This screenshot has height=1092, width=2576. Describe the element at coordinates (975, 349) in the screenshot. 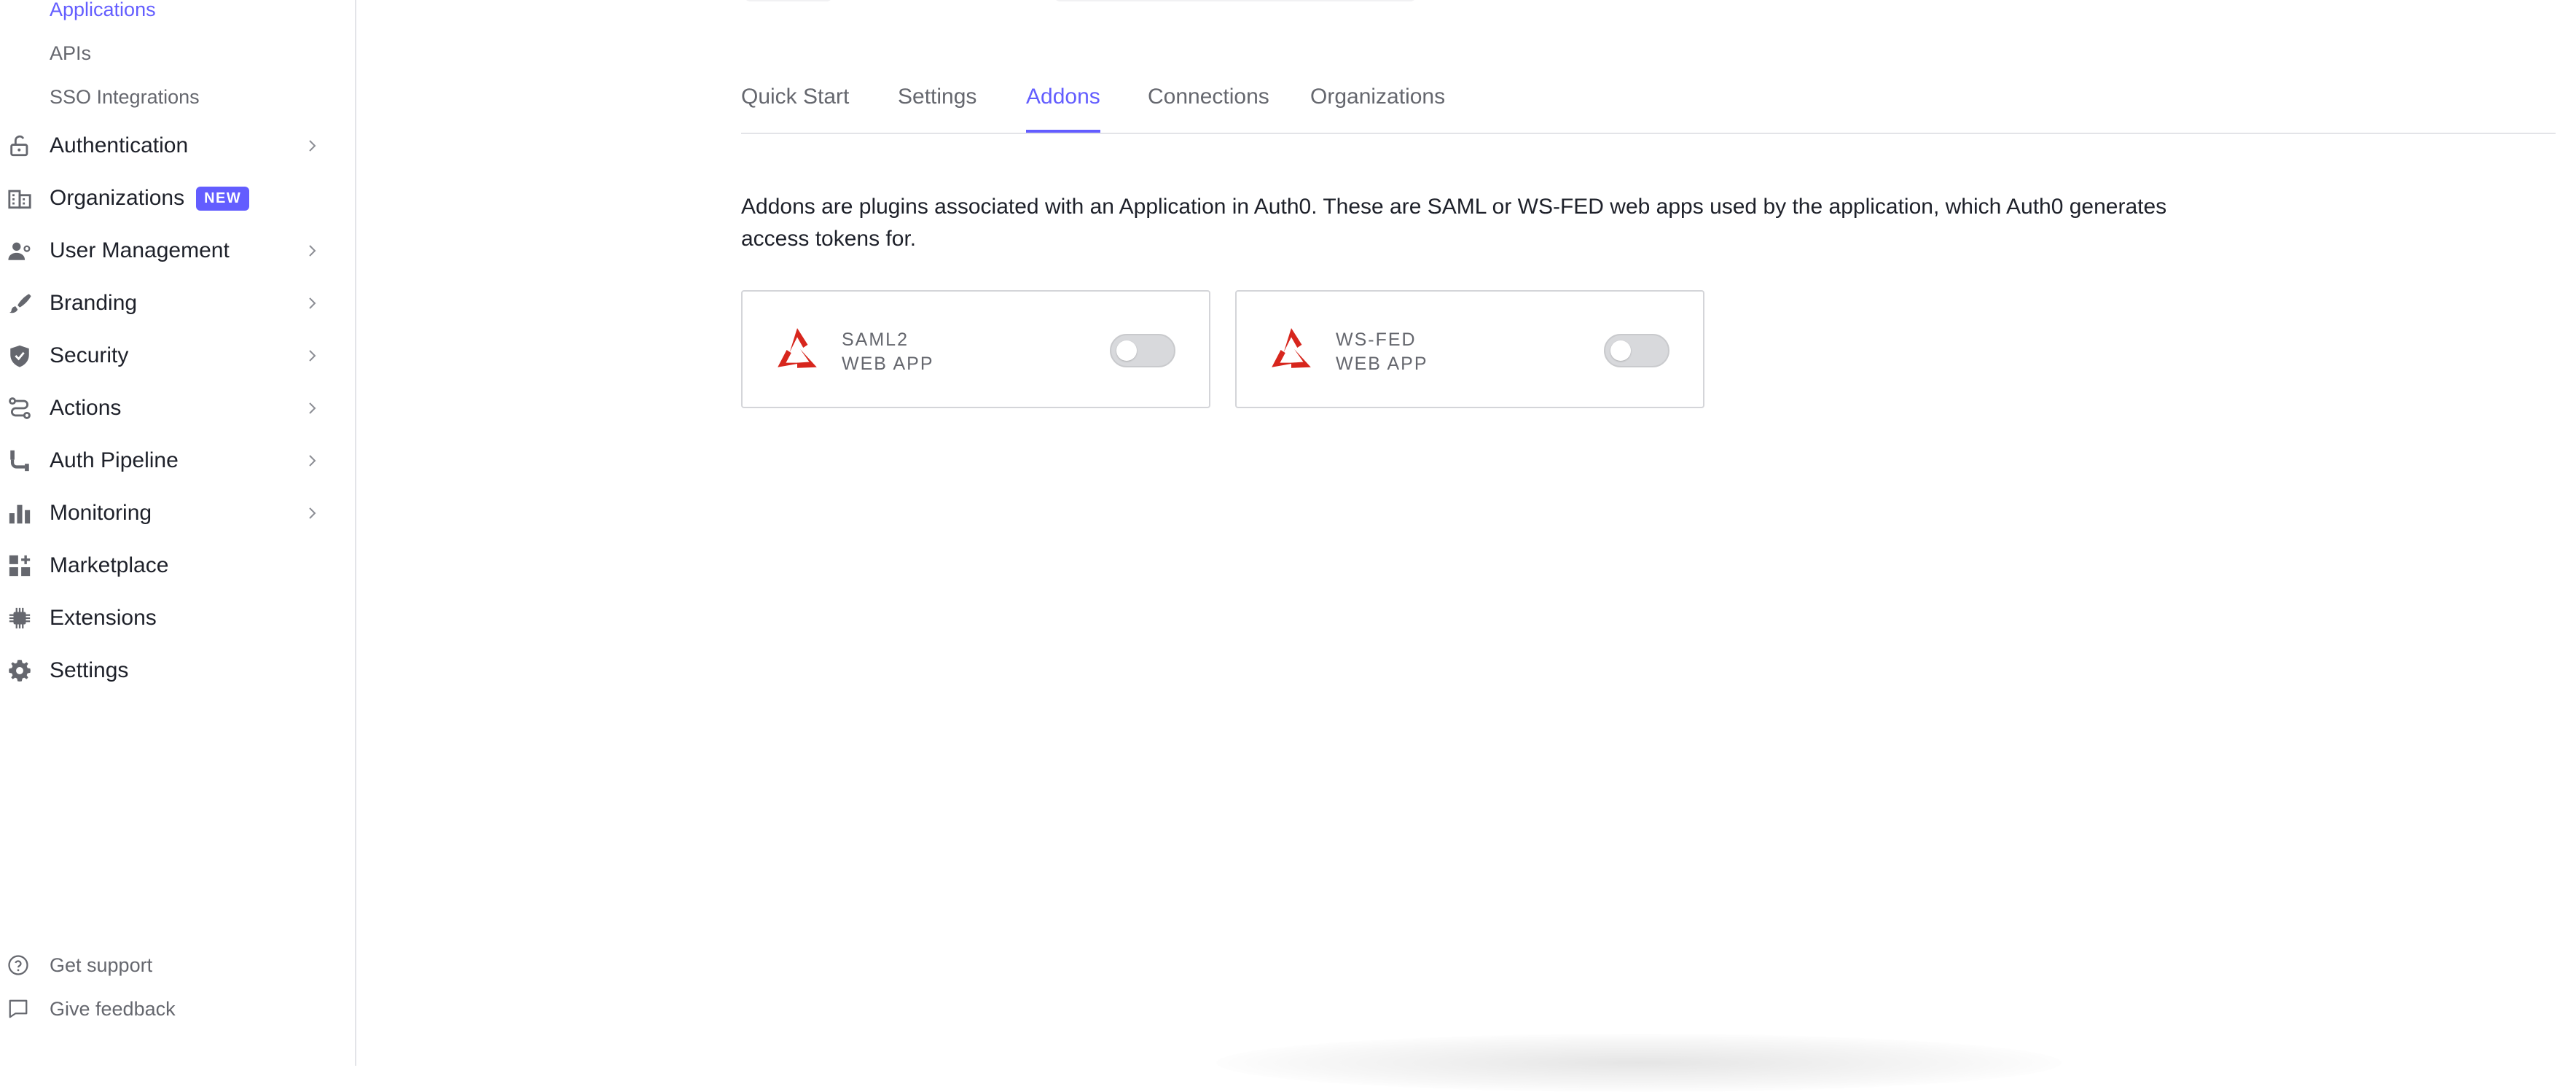

I see `addon-card-saml2: SAML2 WEB APP` at that location.